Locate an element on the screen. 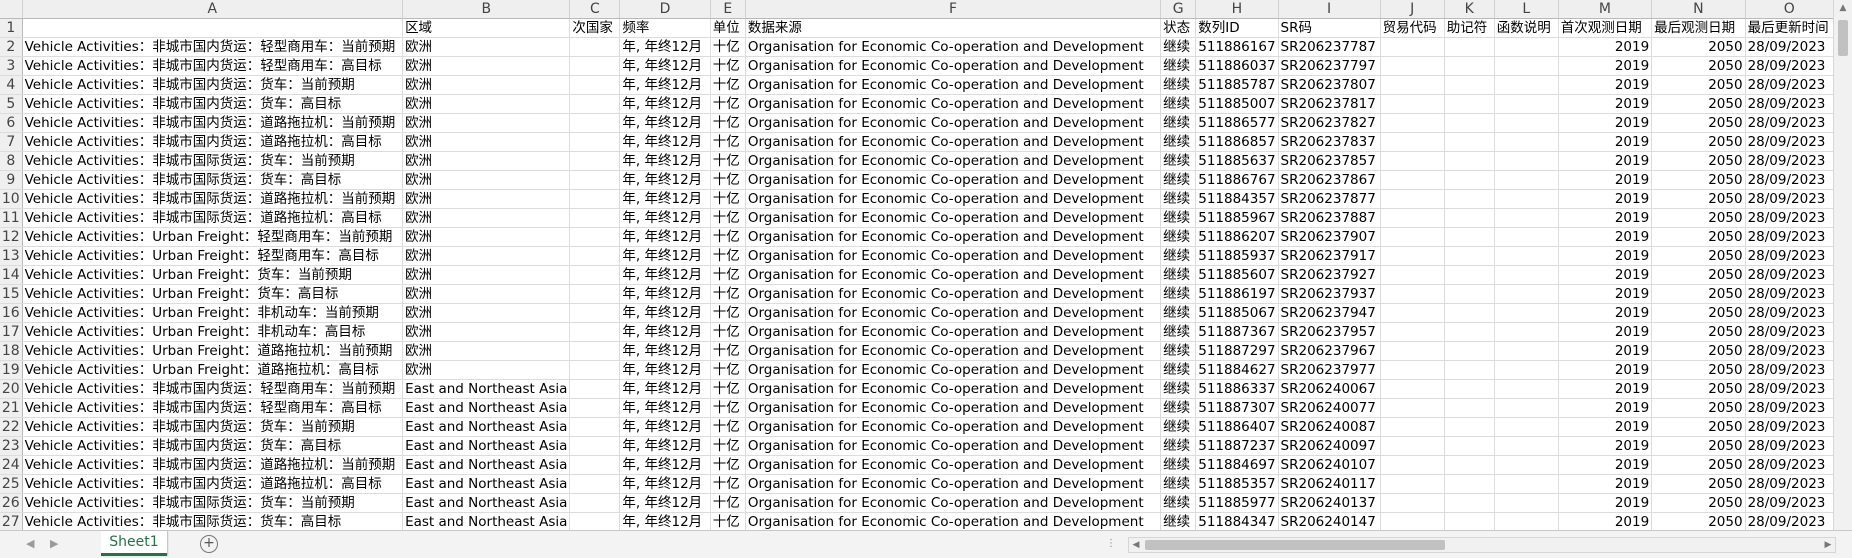  cell-o: 最后更新时间 is located at coordinates (1789, 28).